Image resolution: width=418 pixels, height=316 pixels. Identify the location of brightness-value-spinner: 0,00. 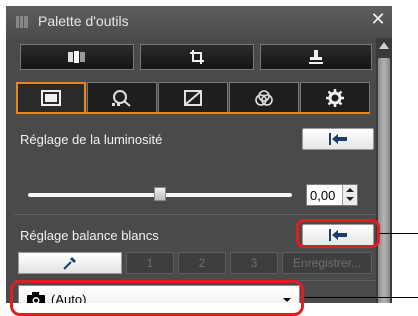
(332, 195).